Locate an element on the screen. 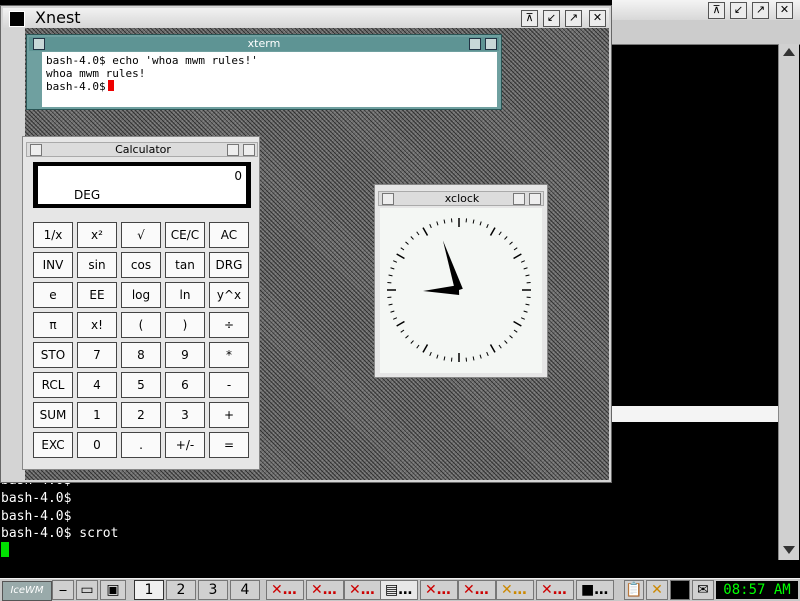 This screenshot has height=601, width=800. clipboard-icon: 📋 is located at coordinates (634, 590).